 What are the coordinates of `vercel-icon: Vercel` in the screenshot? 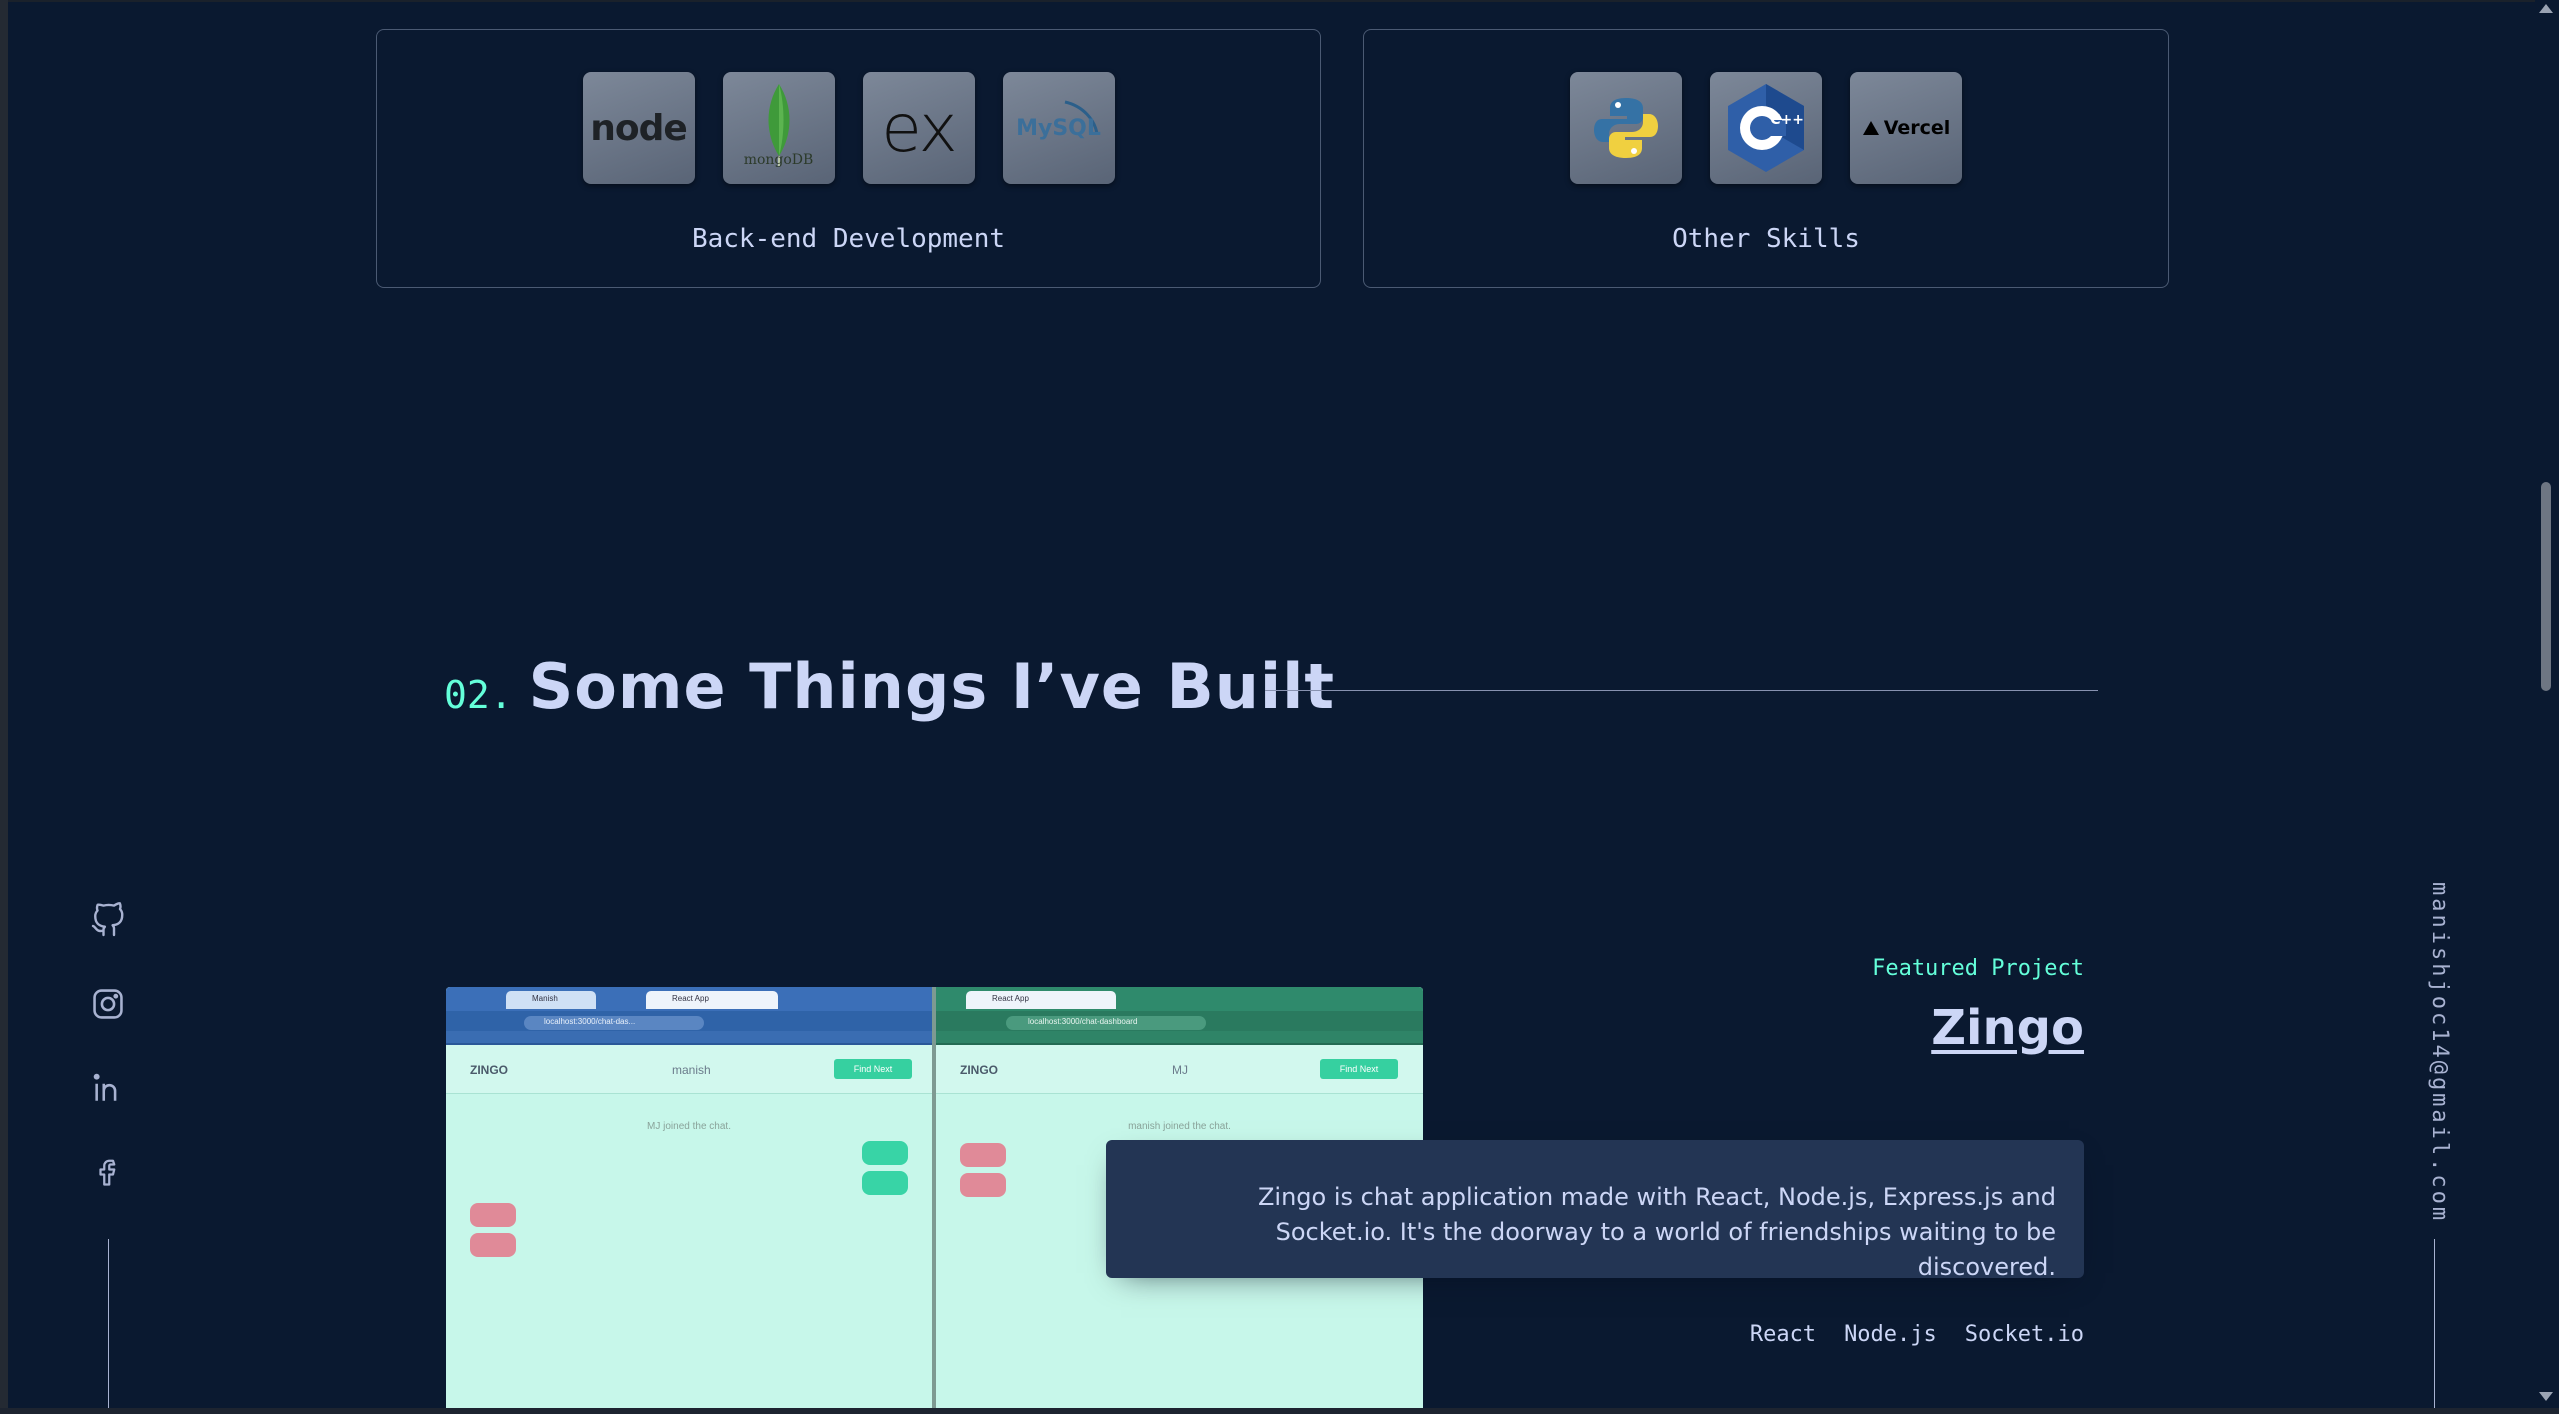 It's located at (1906, 128).